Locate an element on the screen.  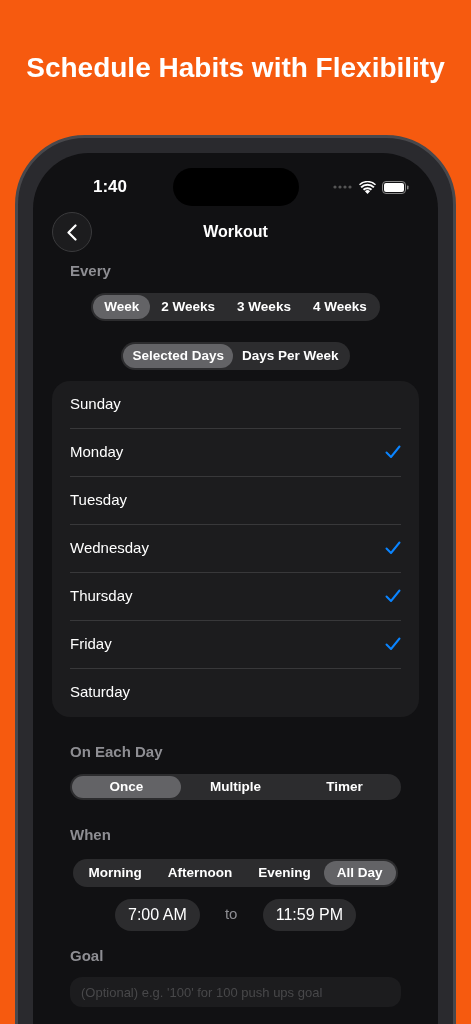
day-label: Saturday is located at coordinates (100, 692).